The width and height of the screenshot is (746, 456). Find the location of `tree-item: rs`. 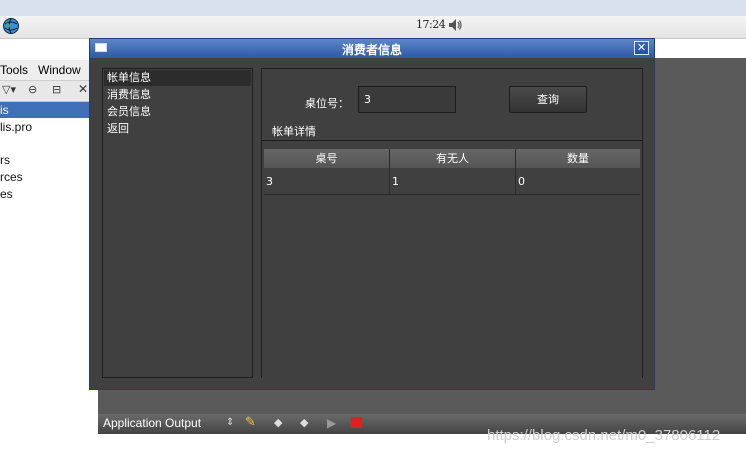

tree-item: rs is located at coordinates (49, 160).